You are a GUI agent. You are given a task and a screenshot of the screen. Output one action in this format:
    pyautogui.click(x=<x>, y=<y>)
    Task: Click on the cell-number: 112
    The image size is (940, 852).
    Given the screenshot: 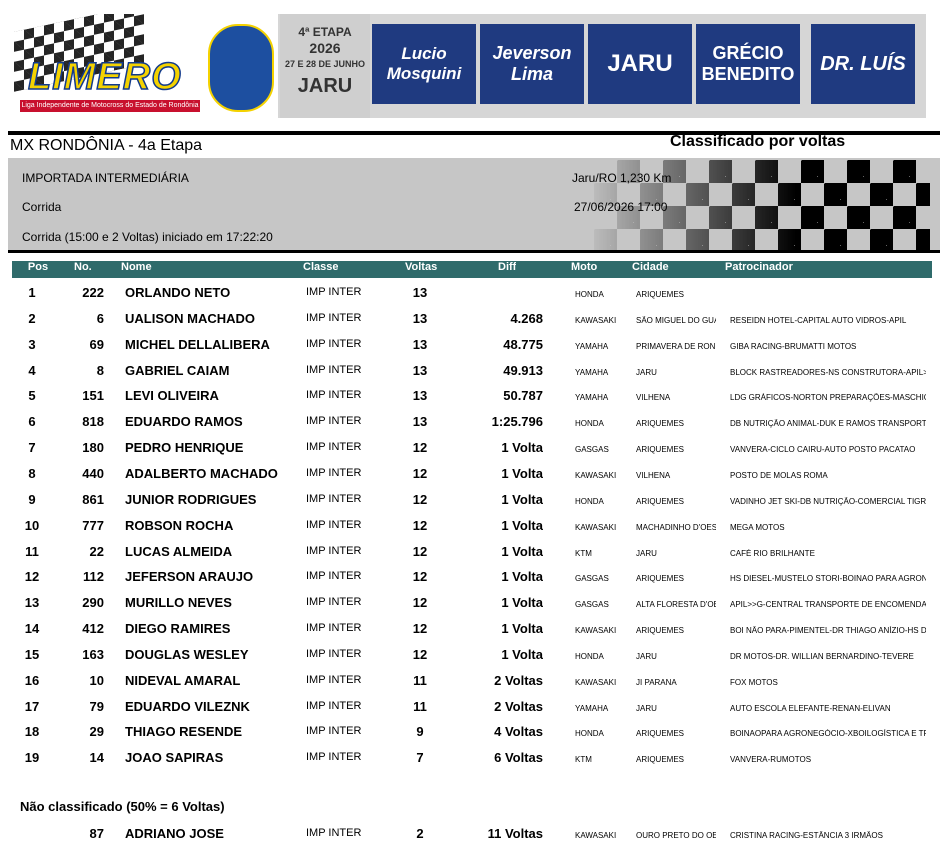 What is the action you would take?
    pyautogui.click(x=93, y=577)
    